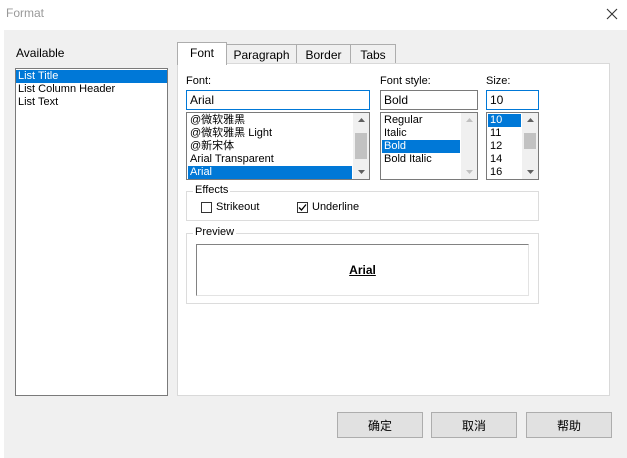 The width and height of the screenshot is (627, 458). Describe the element at coordinates (238, 207) in the screenshot. I see `strikeout-label: Strikeout` at that location.